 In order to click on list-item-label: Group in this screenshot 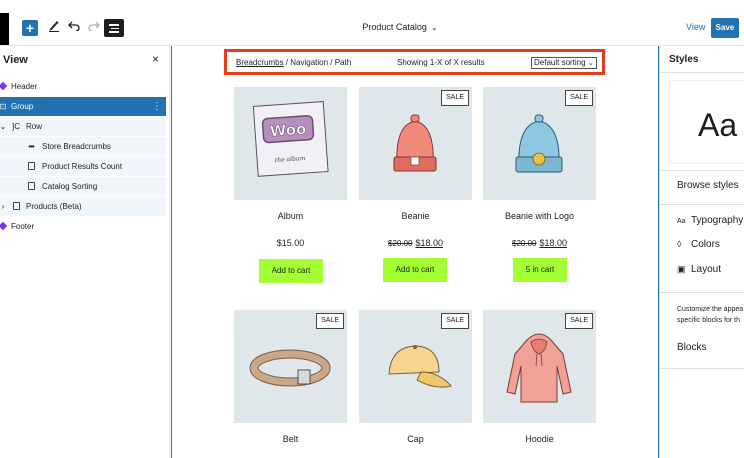, I will do `click(22, 106)`.